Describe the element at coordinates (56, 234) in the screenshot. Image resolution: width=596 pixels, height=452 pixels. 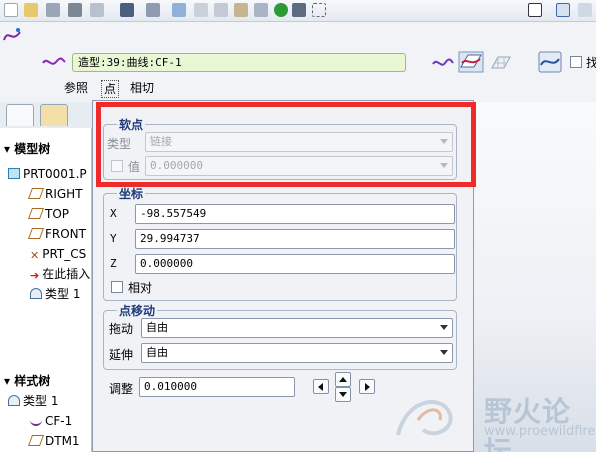
I see `tree-item-front: FRONT` at that location.